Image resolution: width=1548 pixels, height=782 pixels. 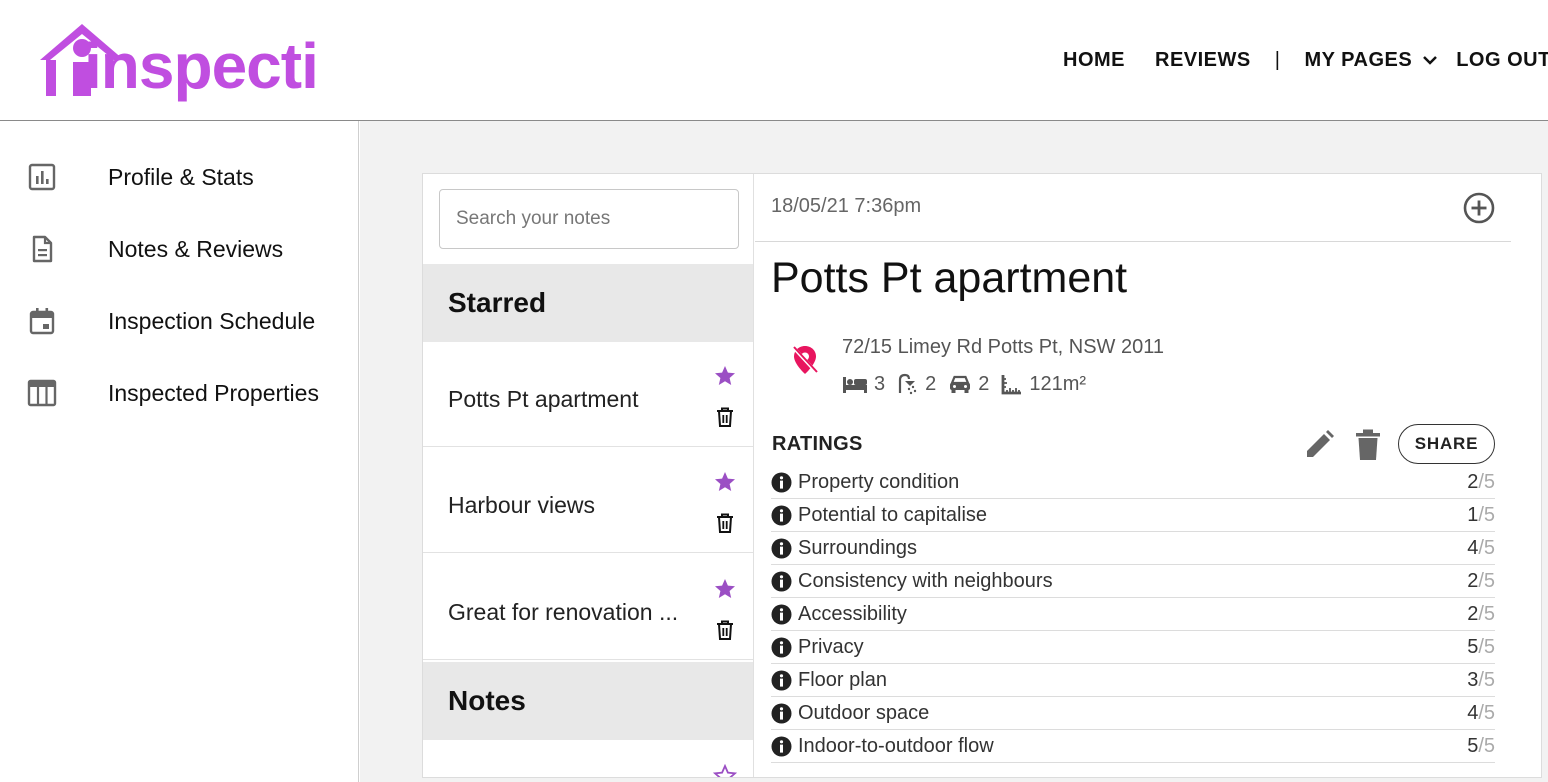 I want to click on rating-label: Indoor-to-outdoor flow, so click(x=896, y=745).